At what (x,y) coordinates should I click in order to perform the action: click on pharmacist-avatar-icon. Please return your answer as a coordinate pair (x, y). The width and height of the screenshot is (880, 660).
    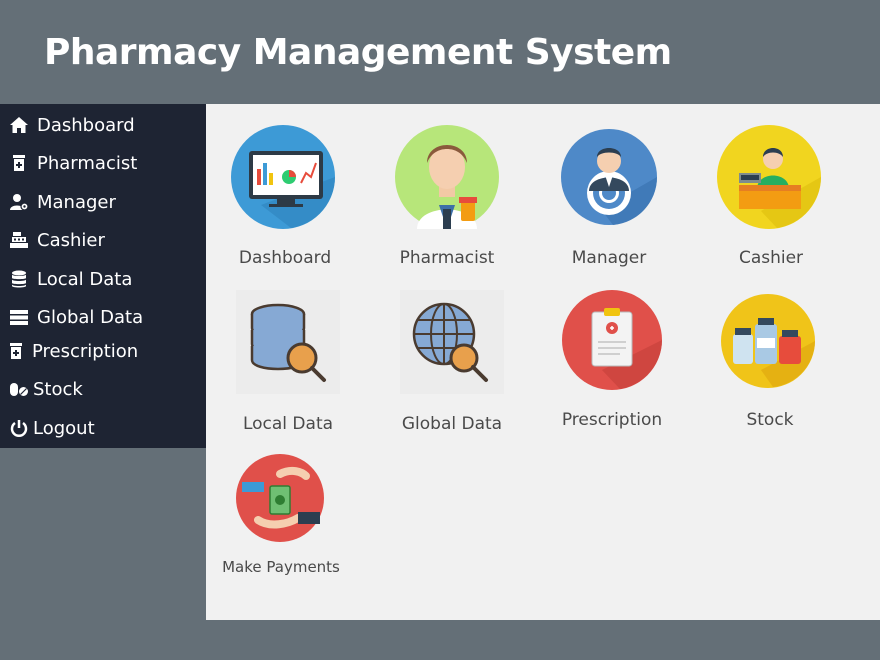
    Looking at the image, I should click on (447, 177).